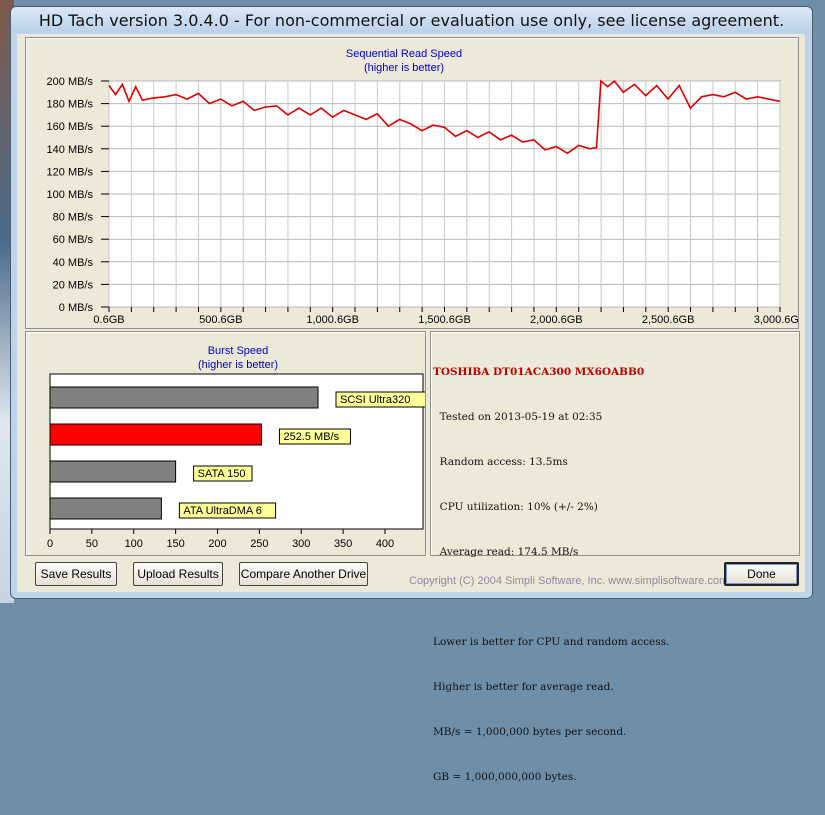  I want to click on seq-chart-subtitle: (higher is better), so click(404, 68).